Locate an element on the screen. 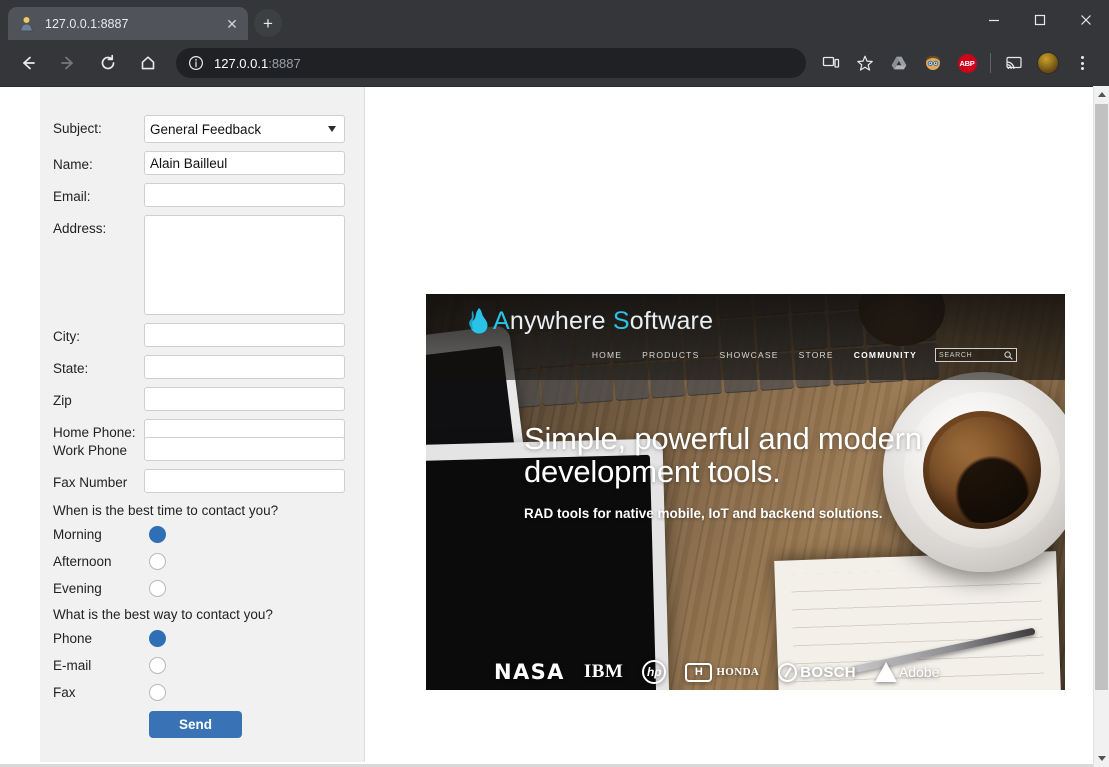 The image size is (1109, 767). state-input is located at coordinates (244, 367).